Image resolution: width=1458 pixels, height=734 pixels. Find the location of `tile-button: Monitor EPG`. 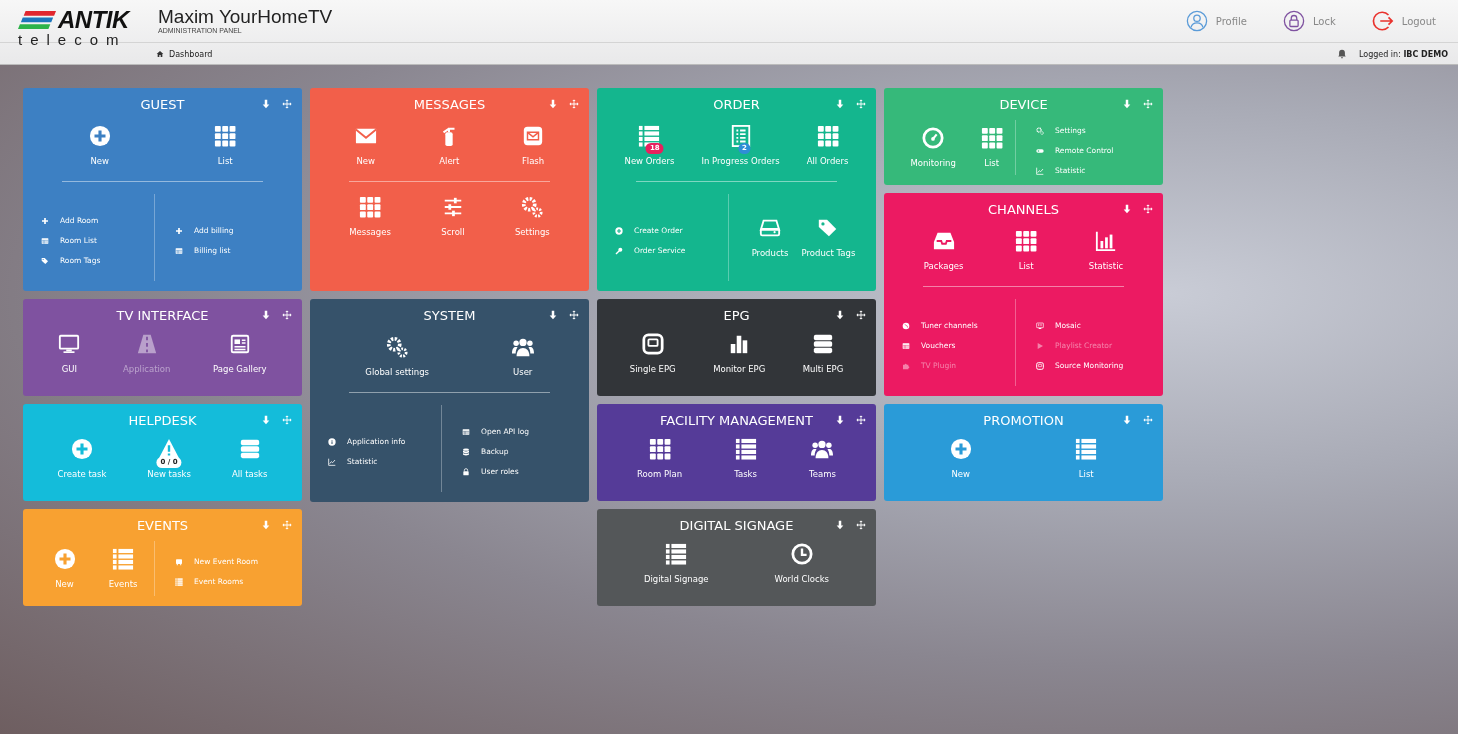

tile-button: Monitor EPG is located at coordinates (739, 353).